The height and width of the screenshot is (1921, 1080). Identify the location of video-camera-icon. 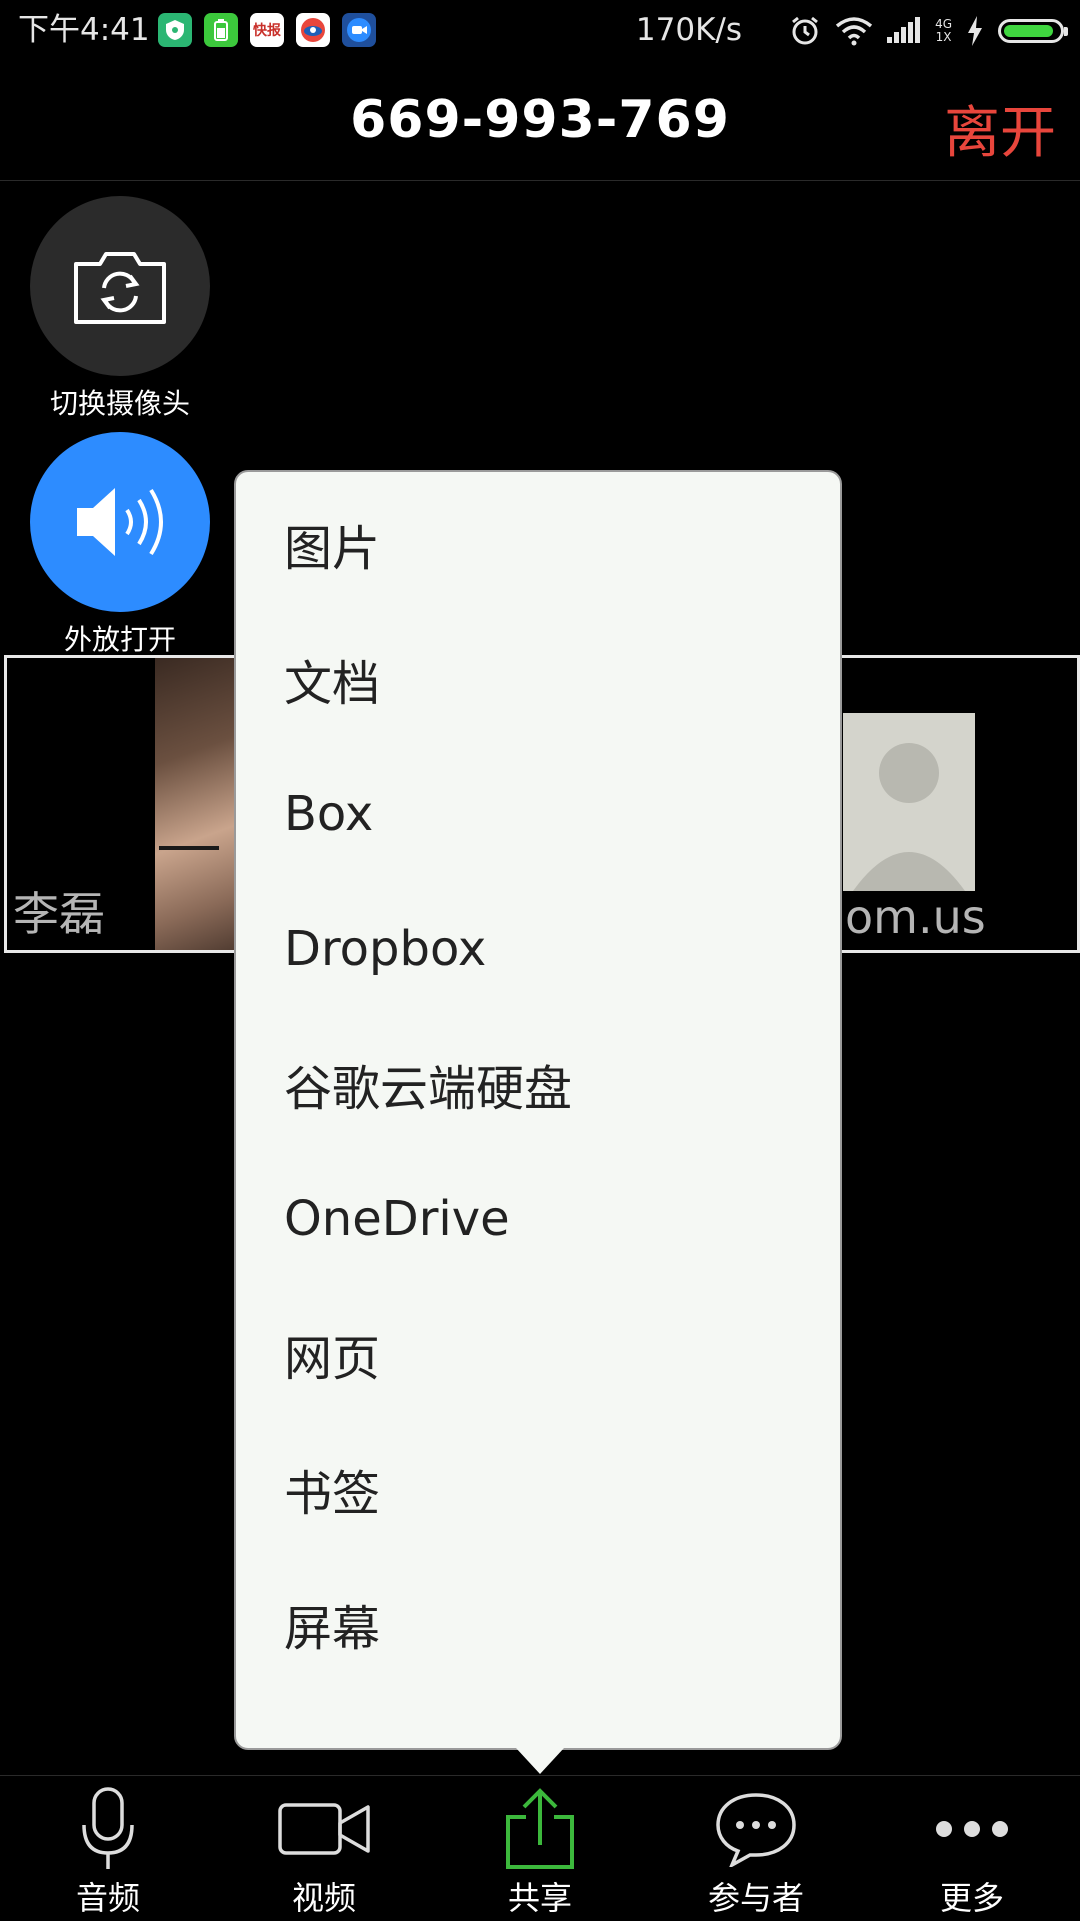
(324, 1829).